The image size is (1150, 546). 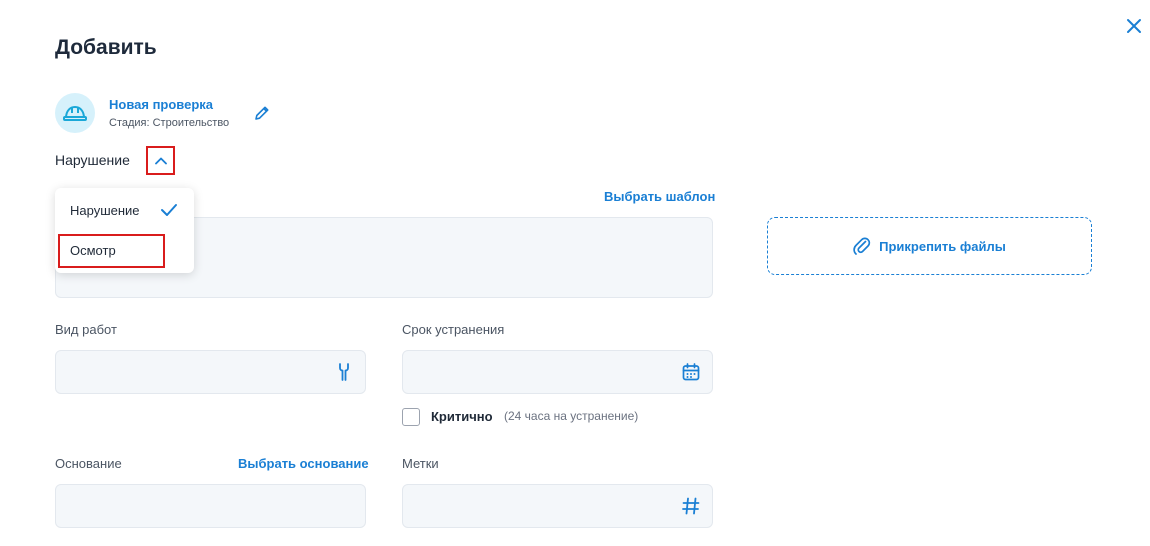 I want to click on choose-basis-link: Выбрать основание, so click(x=303, y=463).